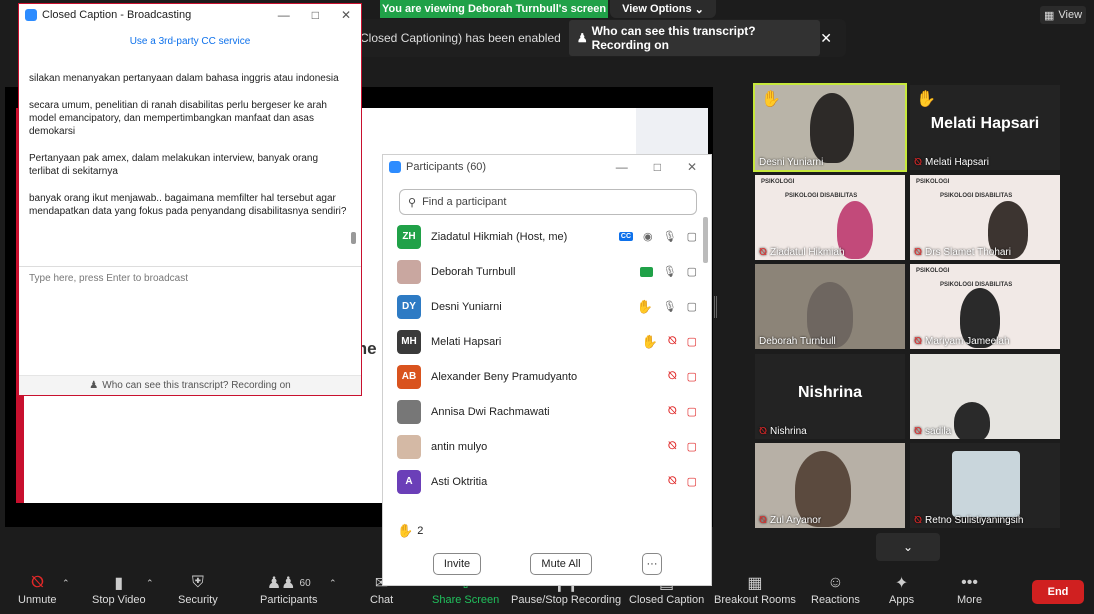  Describe the element at coordinates (1063, 15) in the screenshot. I see `view-button: ▦ View` at that location.